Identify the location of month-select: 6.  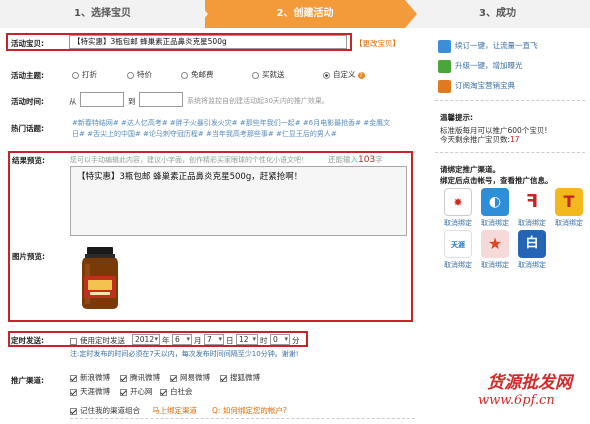
(182, 339).